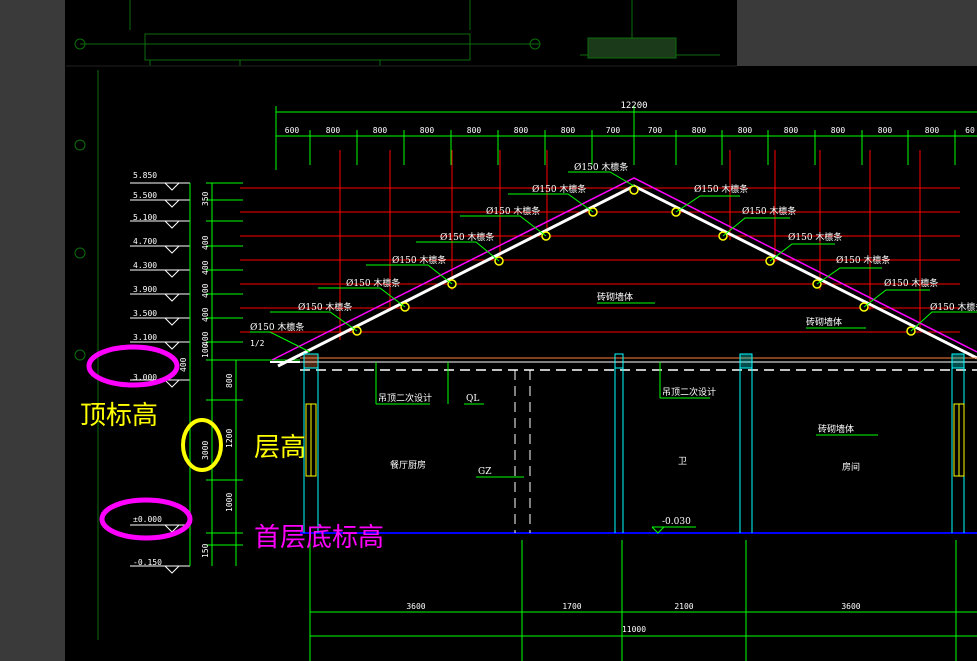 The width and height of the screenshot is (977, 661). I want to click on mid-level: -0.030, so click(676, 522).